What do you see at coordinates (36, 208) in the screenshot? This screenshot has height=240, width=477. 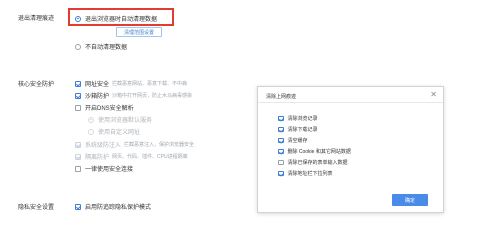 I see `section-label-privacy: 隐私安全设置` at bounding box center [36, 208].